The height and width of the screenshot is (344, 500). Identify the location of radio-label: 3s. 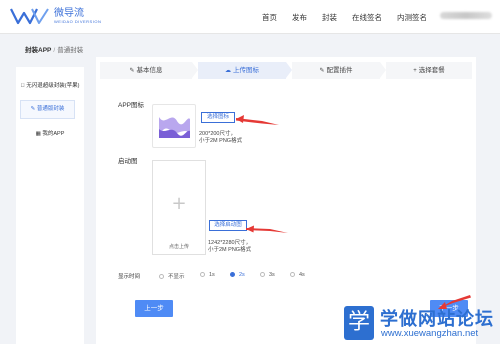
(272, 275).